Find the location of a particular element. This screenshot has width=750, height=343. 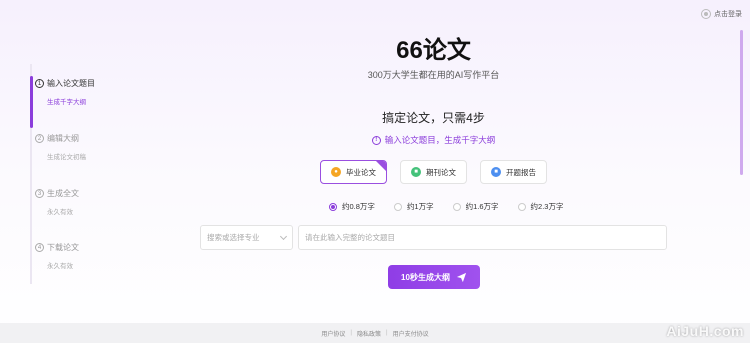

step-subtitle: 生成千字大纲 is located at coordinates (66, 102).